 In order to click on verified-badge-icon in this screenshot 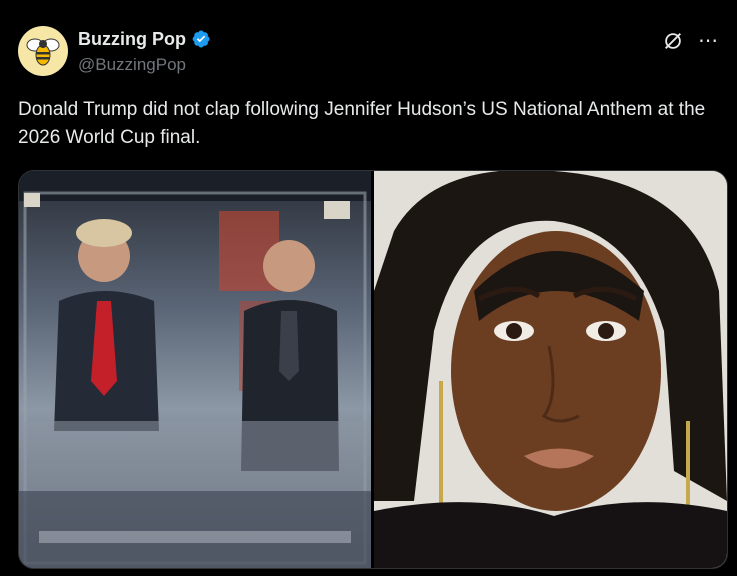, I will do `click(201, 39)`.